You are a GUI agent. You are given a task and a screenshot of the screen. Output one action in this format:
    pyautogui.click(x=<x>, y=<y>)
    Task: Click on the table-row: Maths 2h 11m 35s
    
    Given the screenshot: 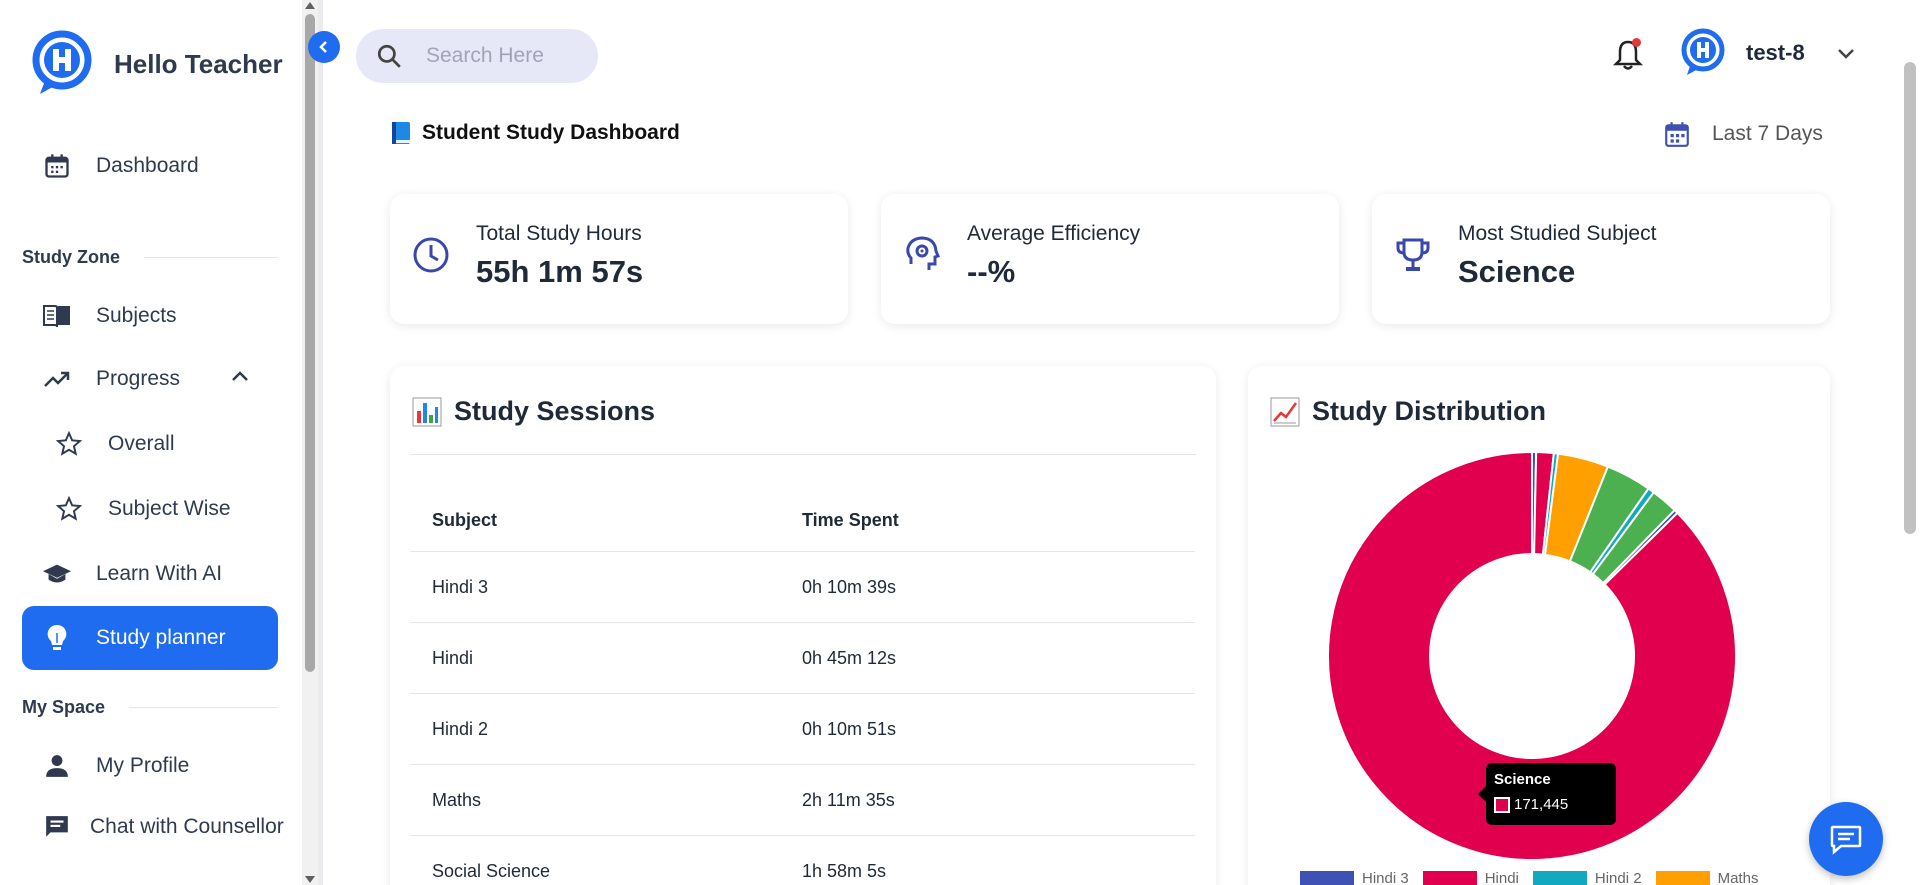 What is the action you would take?
    pyautogui.click(x=802, y=800)
    